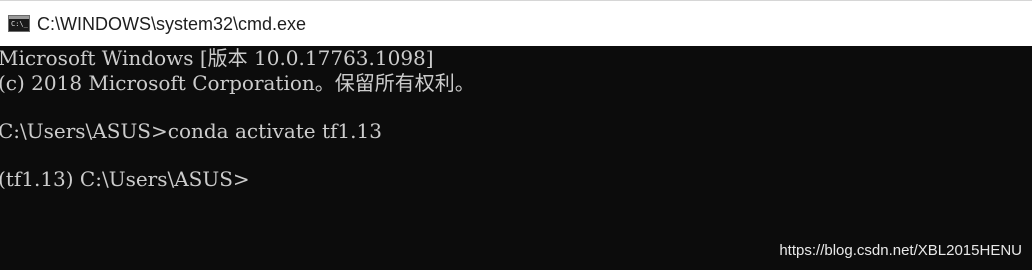 The width and height of the screenshot is (1032, 270). Describe the element at coordinates (125, 179) in the screenshot. I see `console-line-prompt: (tf1.13) C:\Users\ASUS>` at that location.